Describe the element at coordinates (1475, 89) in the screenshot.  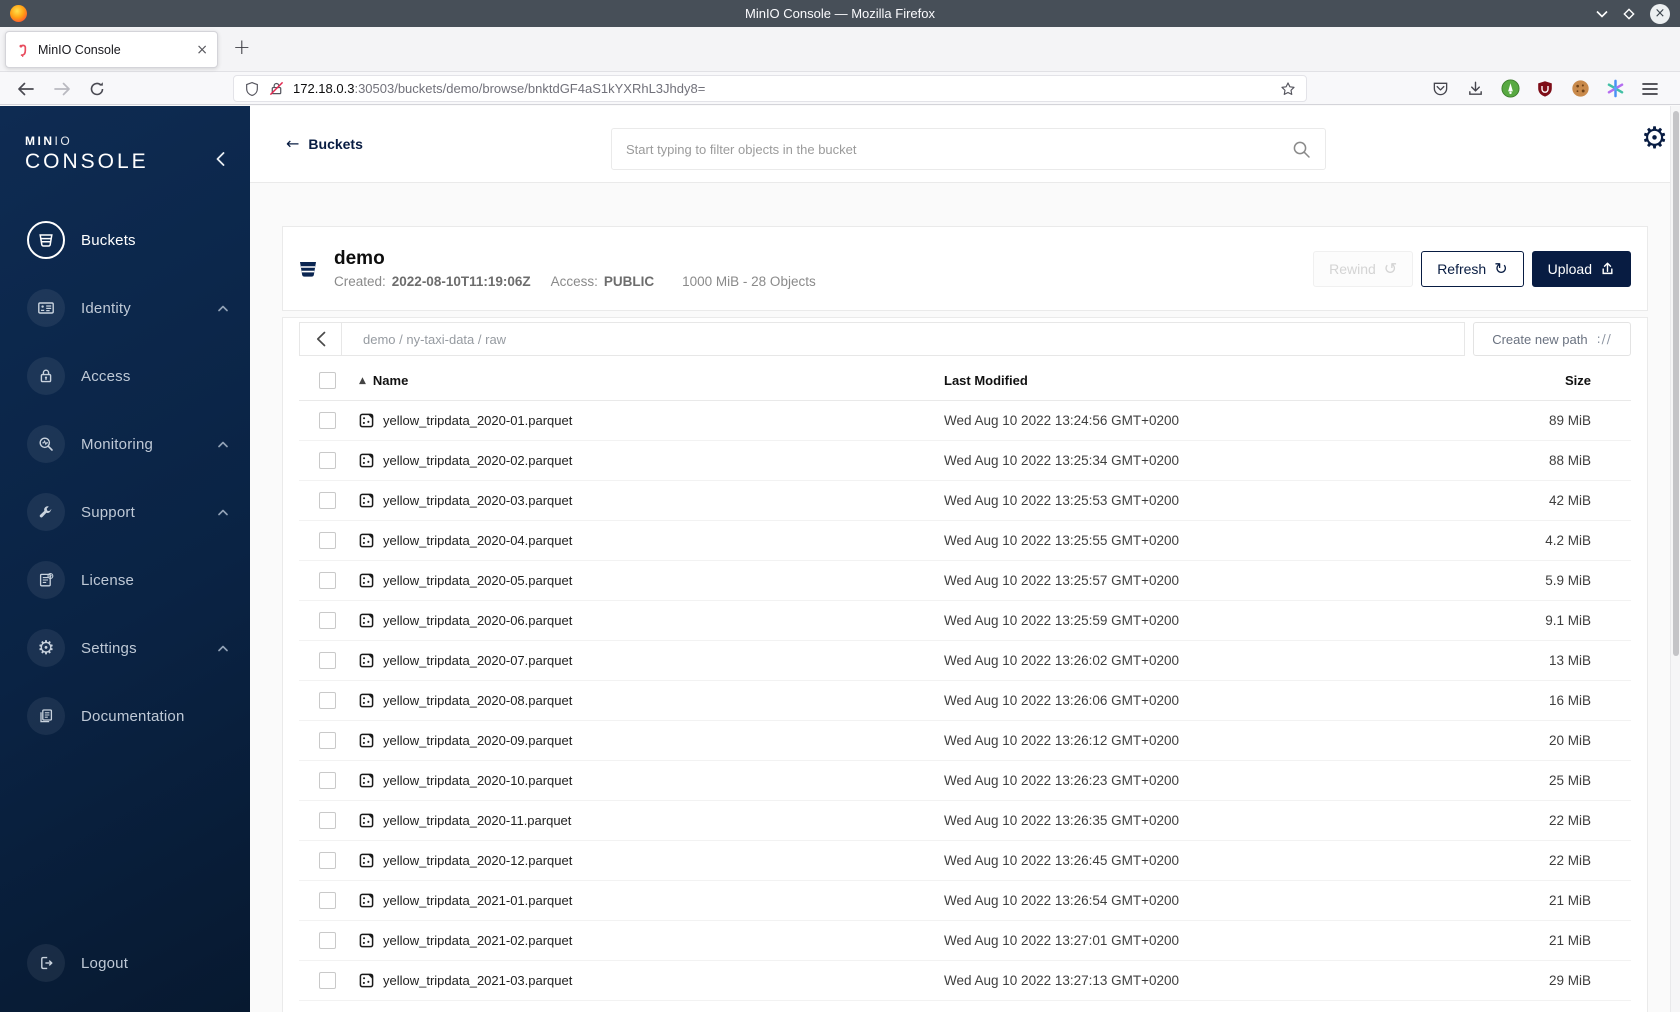
I see `downloads-icon` at that location.